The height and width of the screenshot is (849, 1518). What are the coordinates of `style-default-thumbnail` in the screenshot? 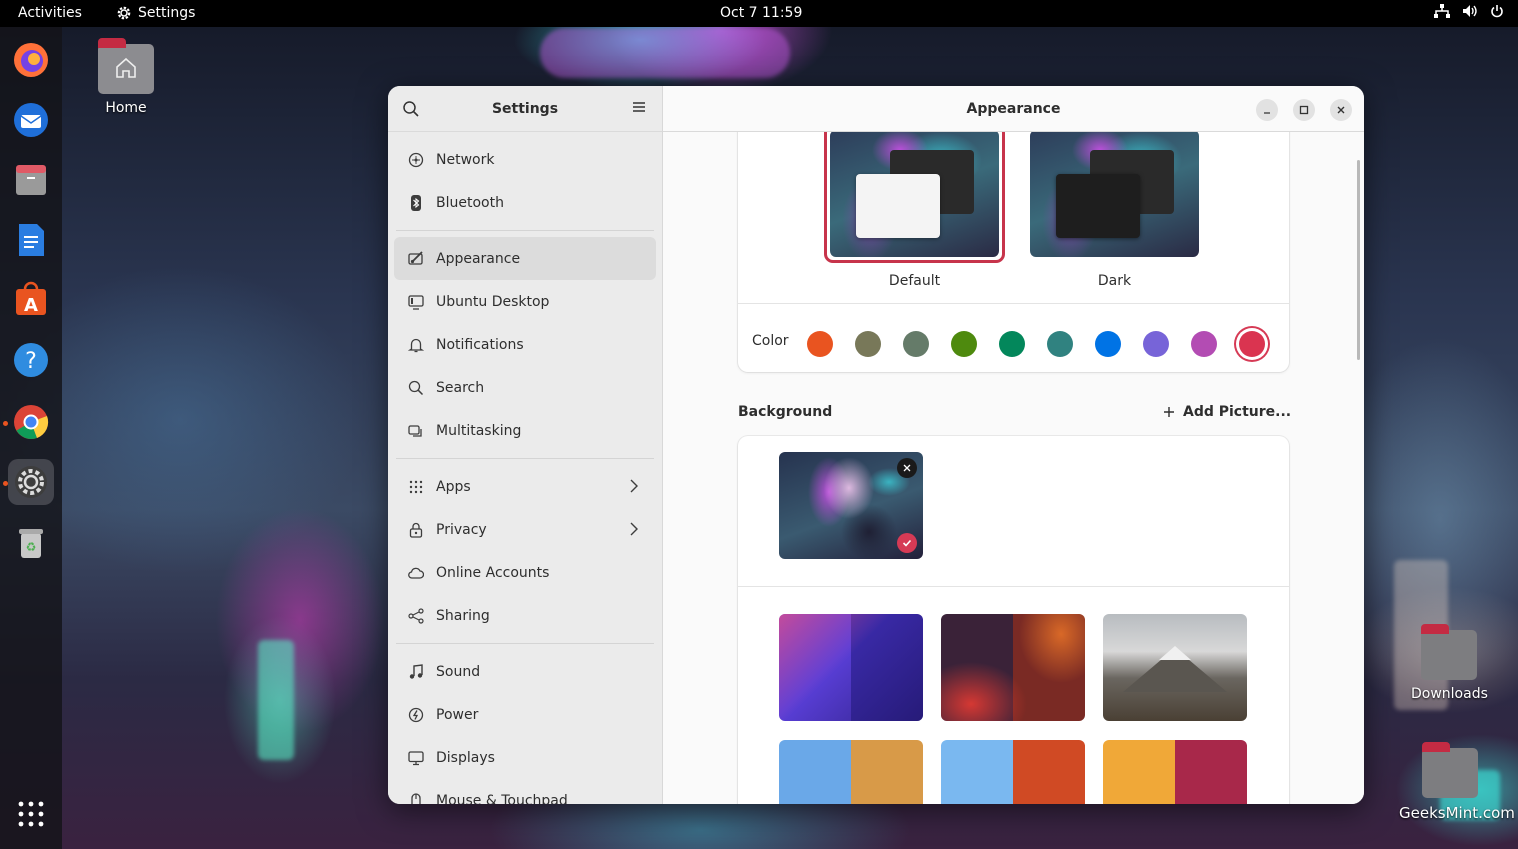 It's located at (914, 194).